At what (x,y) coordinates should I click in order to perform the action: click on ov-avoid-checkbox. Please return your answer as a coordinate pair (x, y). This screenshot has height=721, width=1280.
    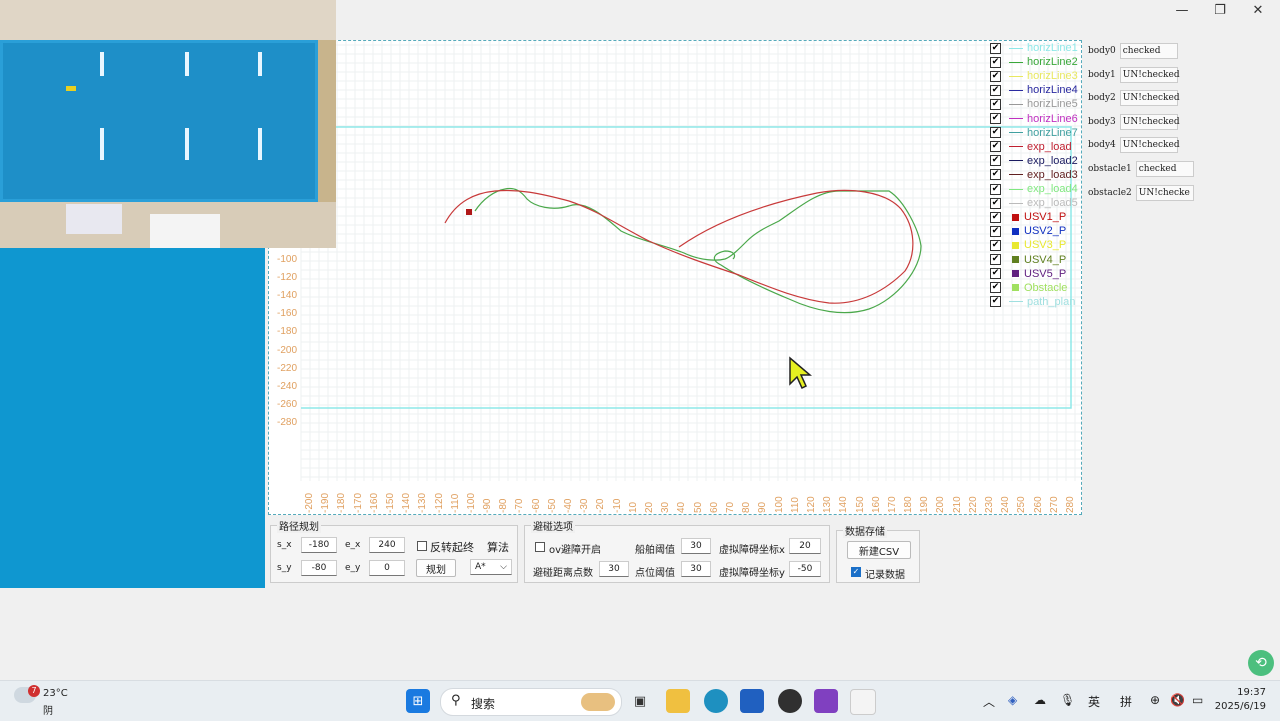
    Looking at the image, I should click on (540, 547).